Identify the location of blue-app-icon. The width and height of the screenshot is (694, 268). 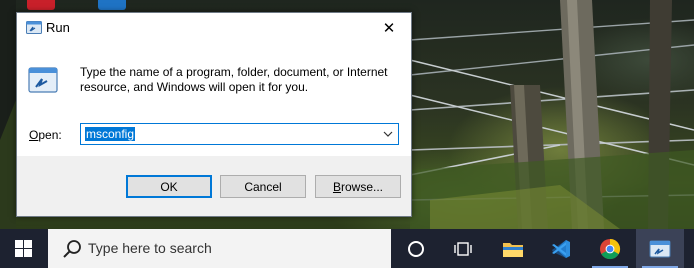
(112, 5).